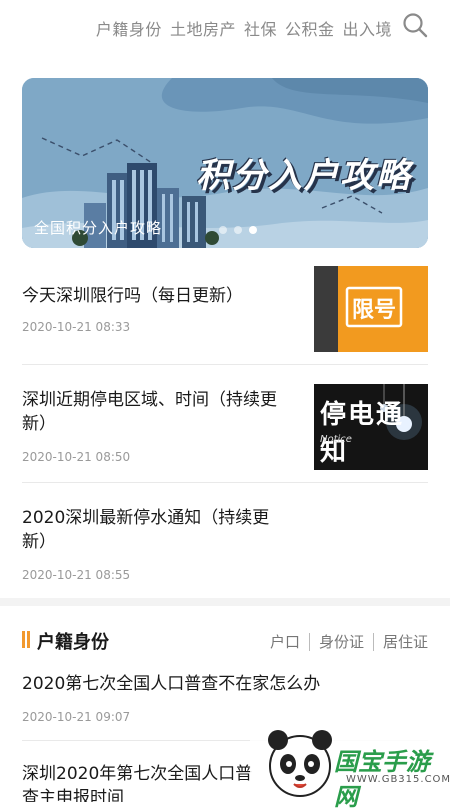  Describe the element at coordinates (225, 602) in the screenshot. I see `section-separator` at that location.